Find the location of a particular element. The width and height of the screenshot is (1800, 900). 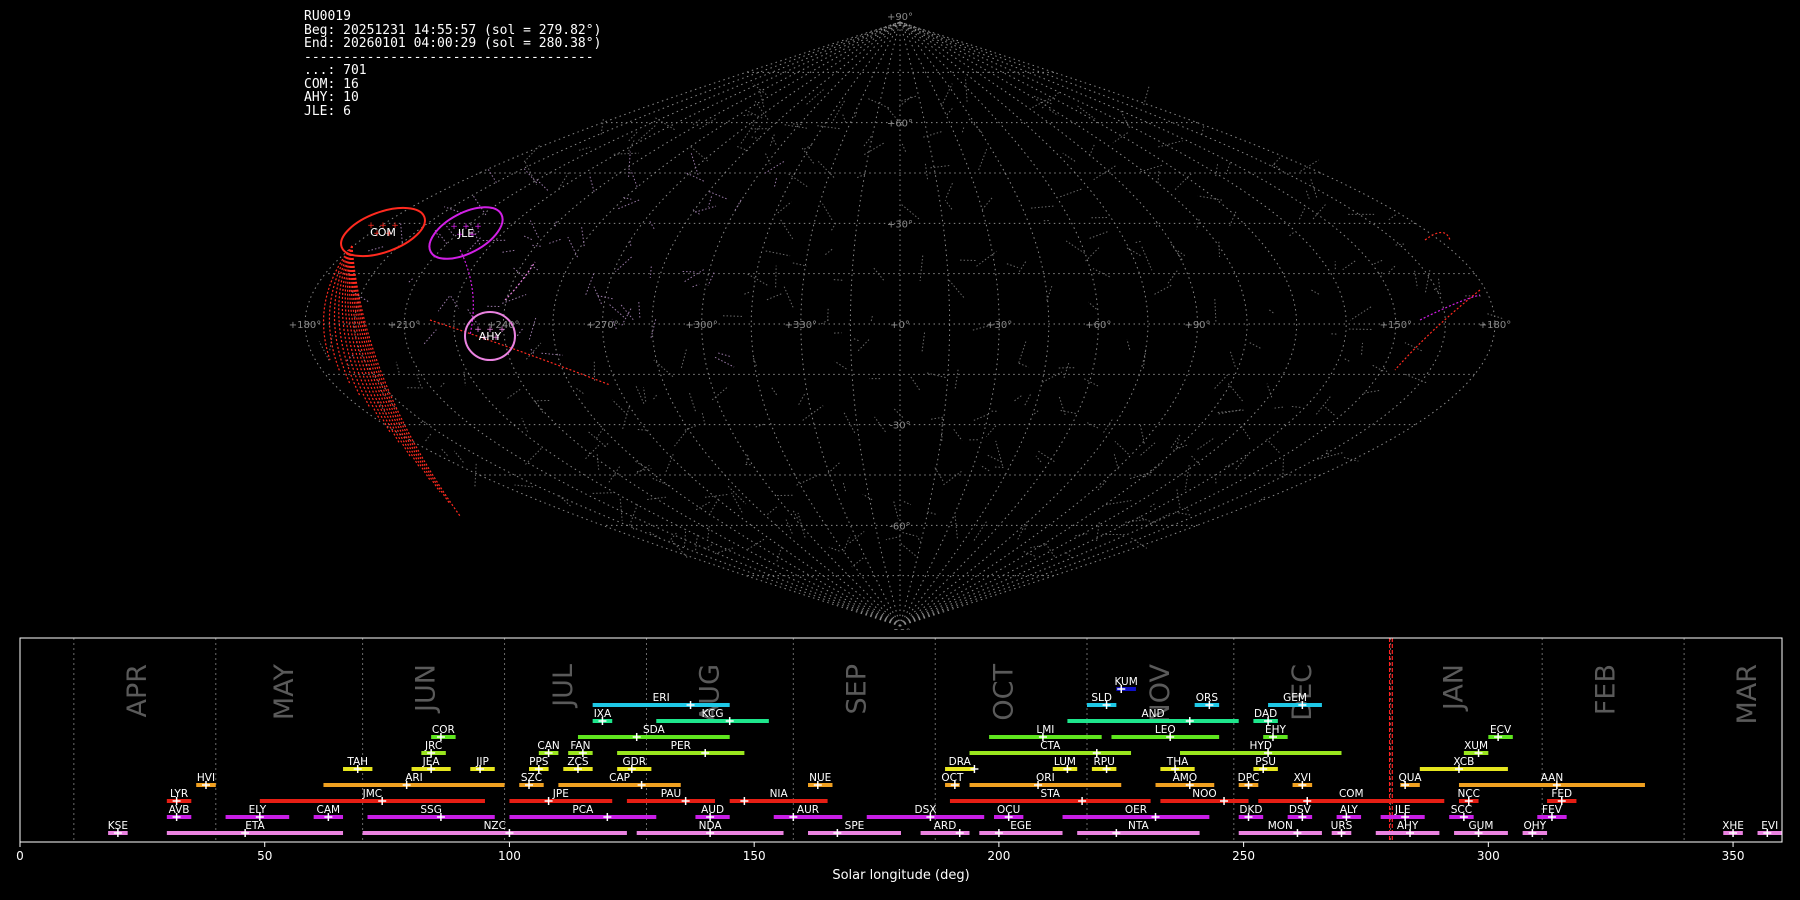

month-label: OCT is located at coordinates (1003, 692).